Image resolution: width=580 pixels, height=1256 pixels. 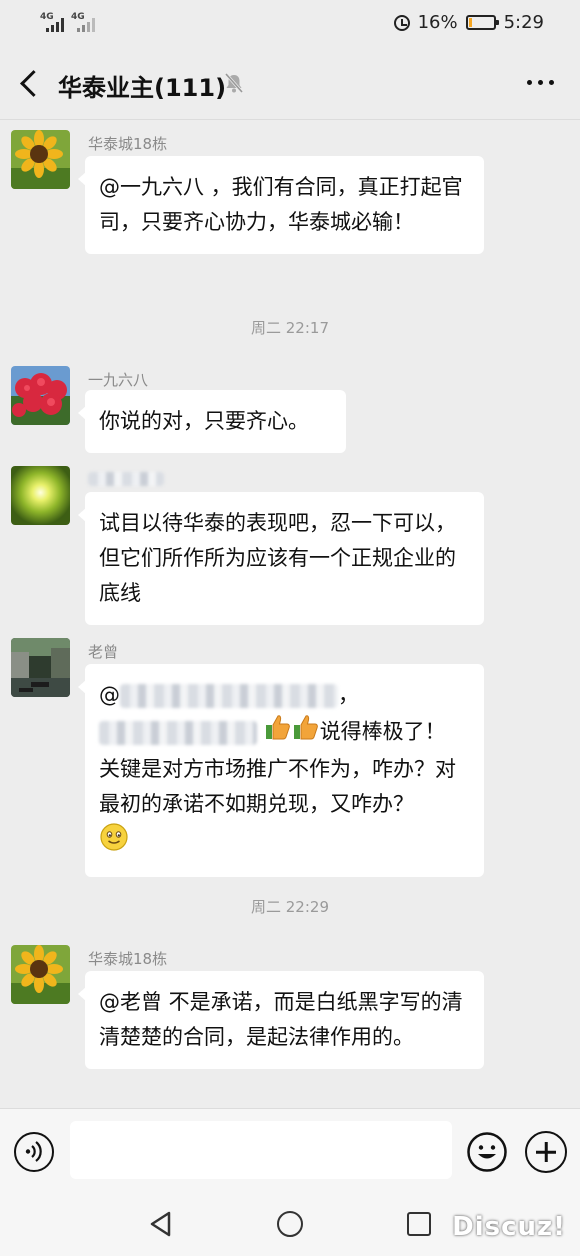 I want to click on blurred-text, so click(x=178, y=732).